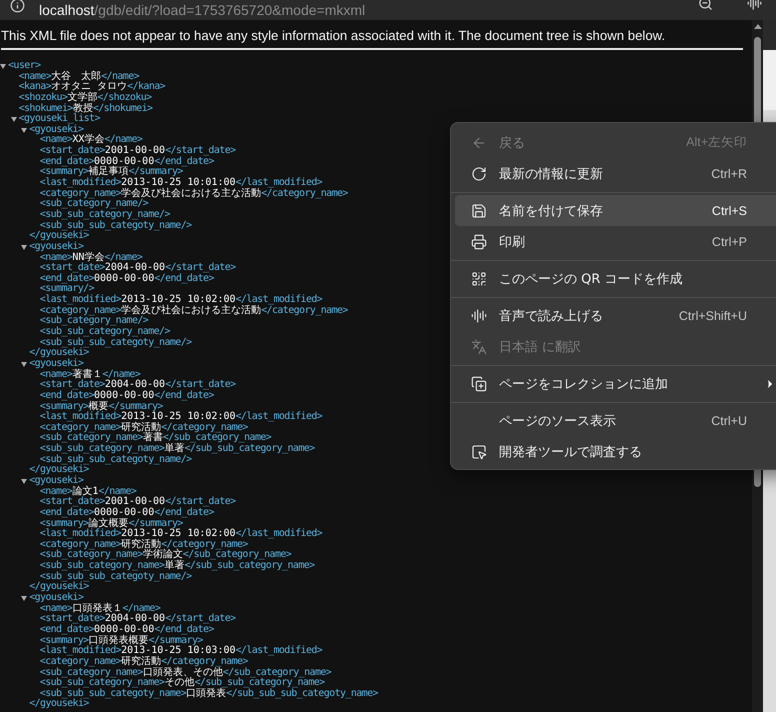  What do you see at coordinates (361, 10) in the screenshot?
I see `url-text: localhost/gdb/edit/?load=1753765720&mode=mkxml` at bounding box center [361, 10].